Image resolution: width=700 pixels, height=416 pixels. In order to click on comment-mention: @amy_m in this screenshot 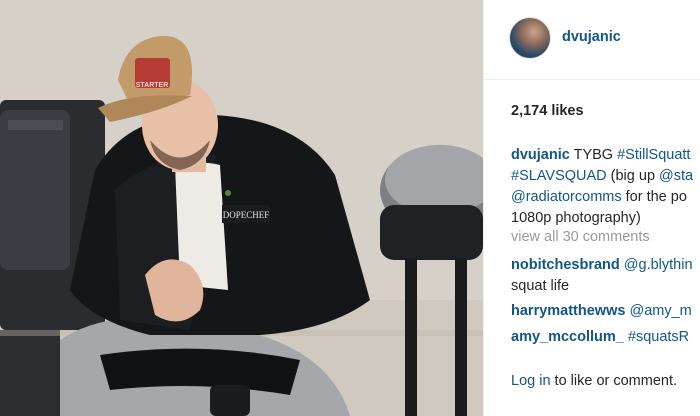, I will do `click(660, 311)`.